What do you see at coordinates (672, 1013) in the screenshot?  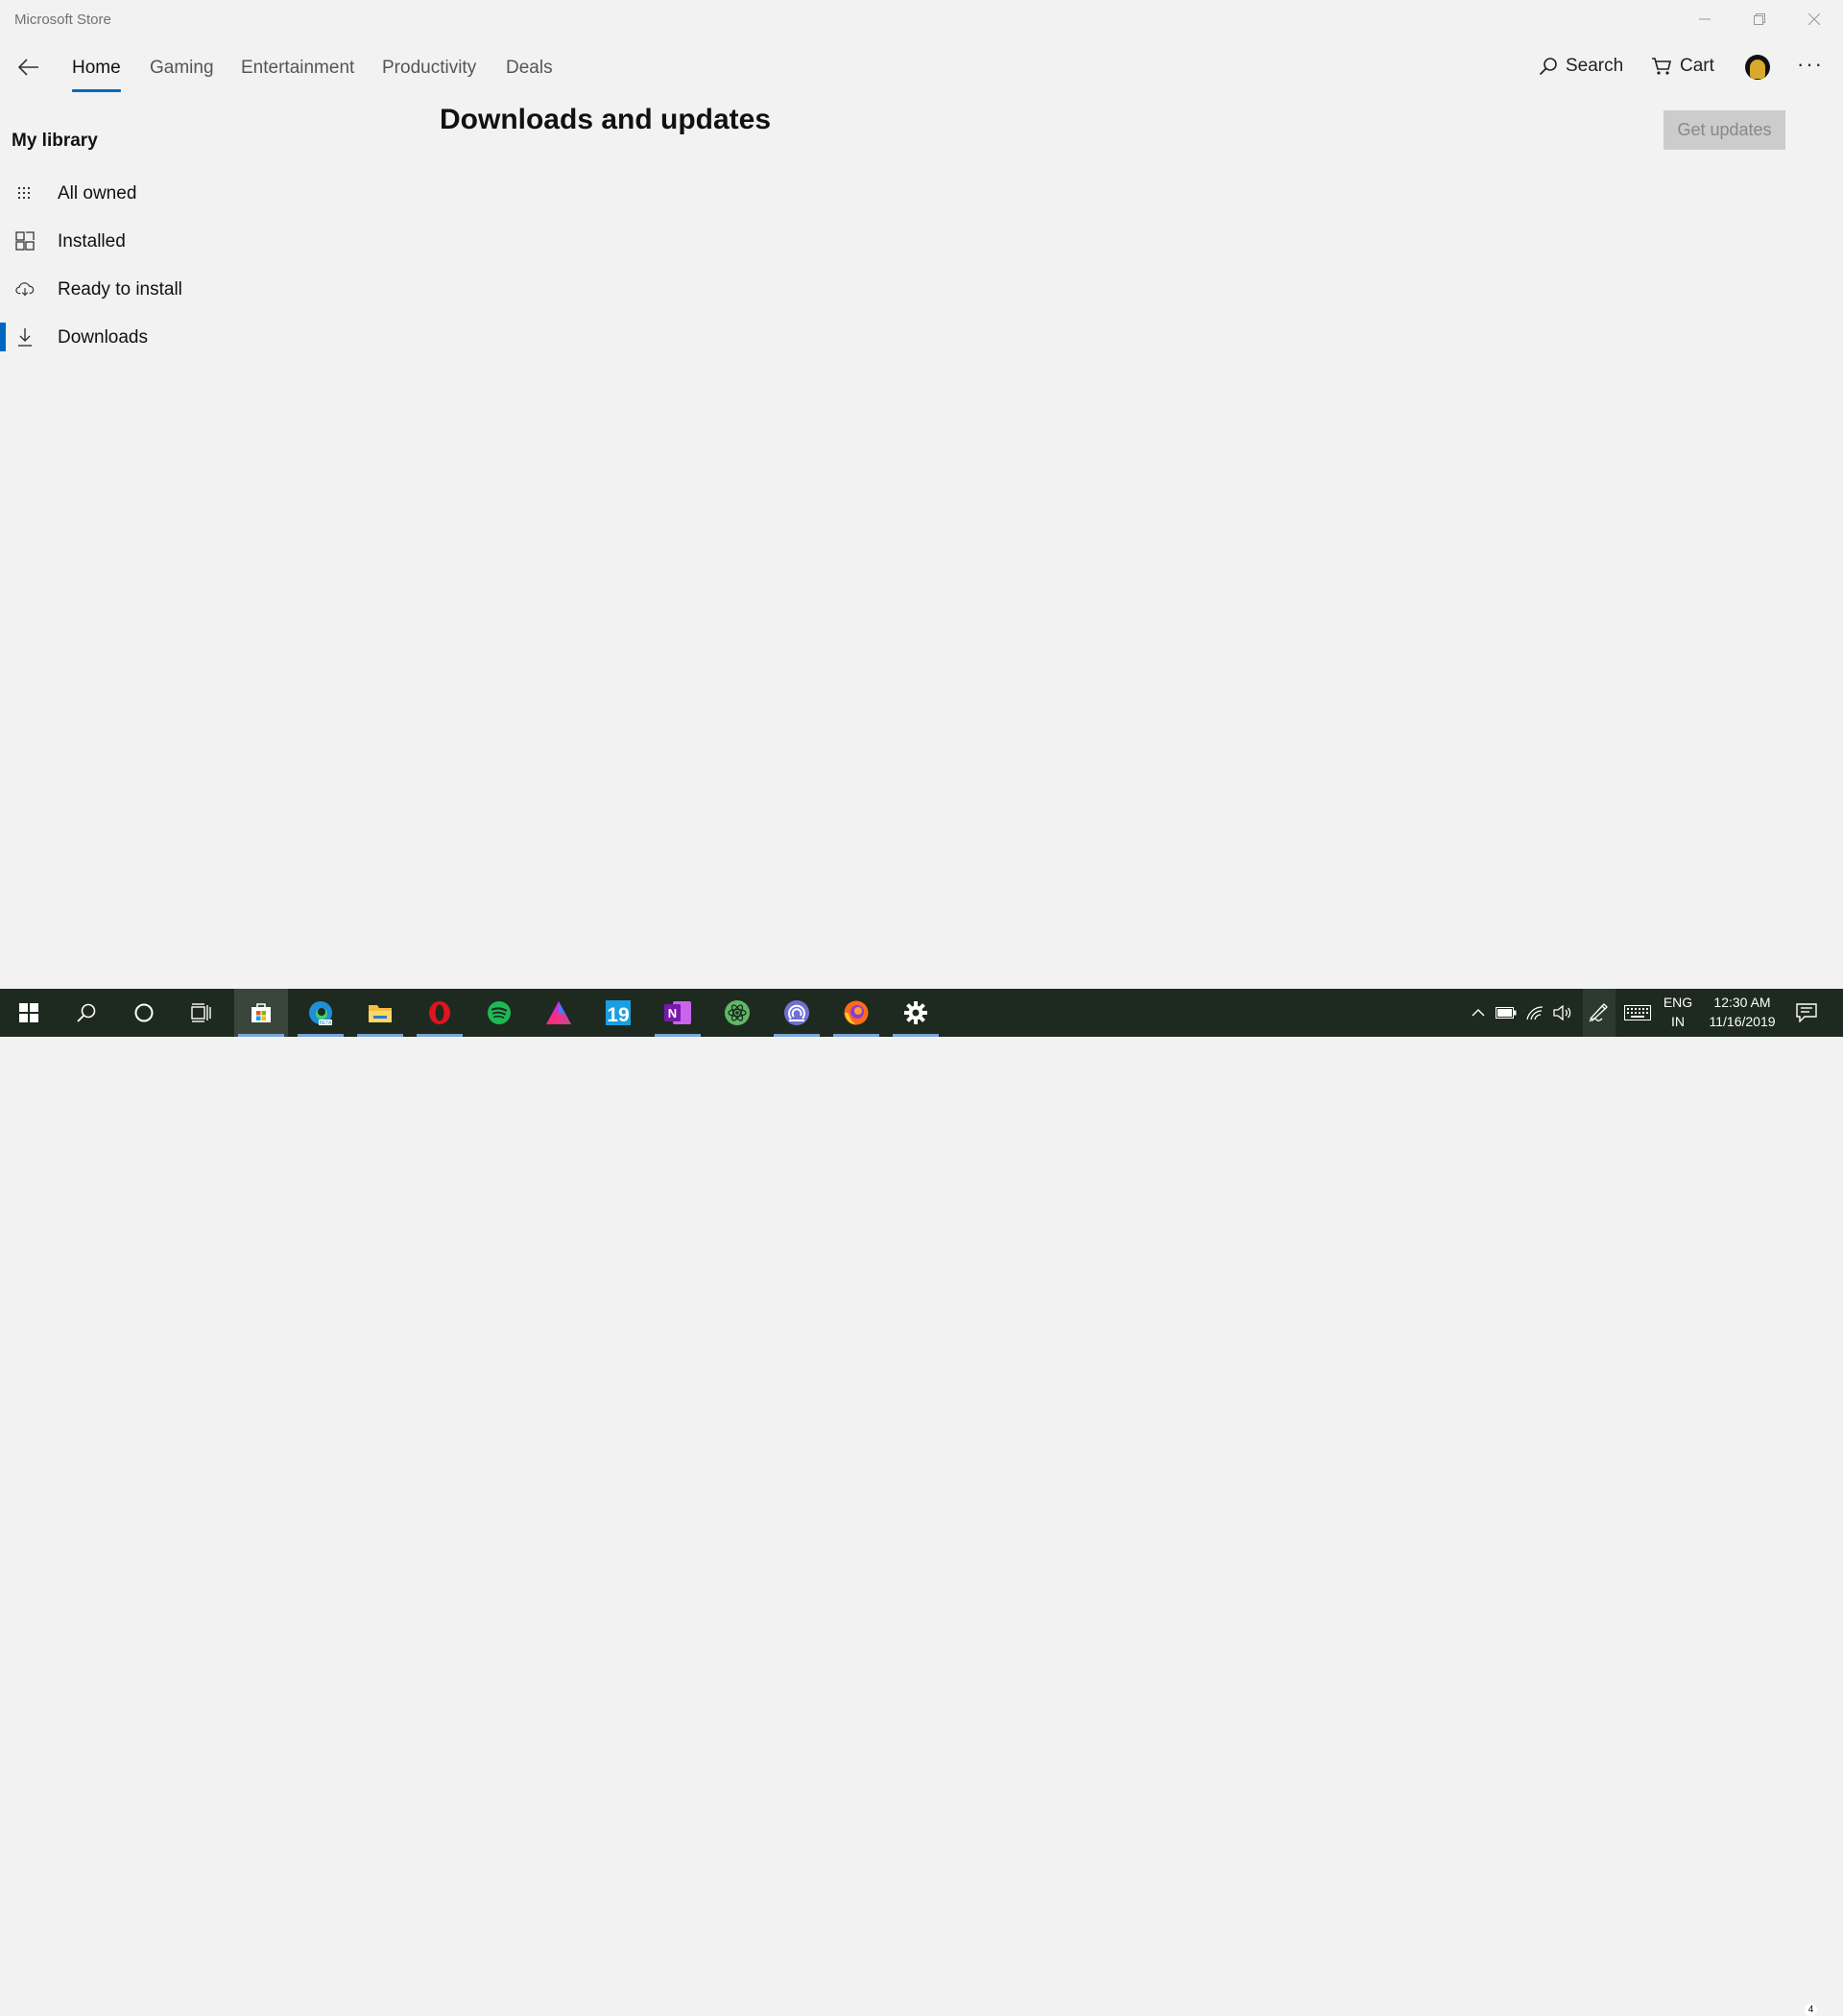 I see `svg-text: N` at bounding box center [672, 1013].